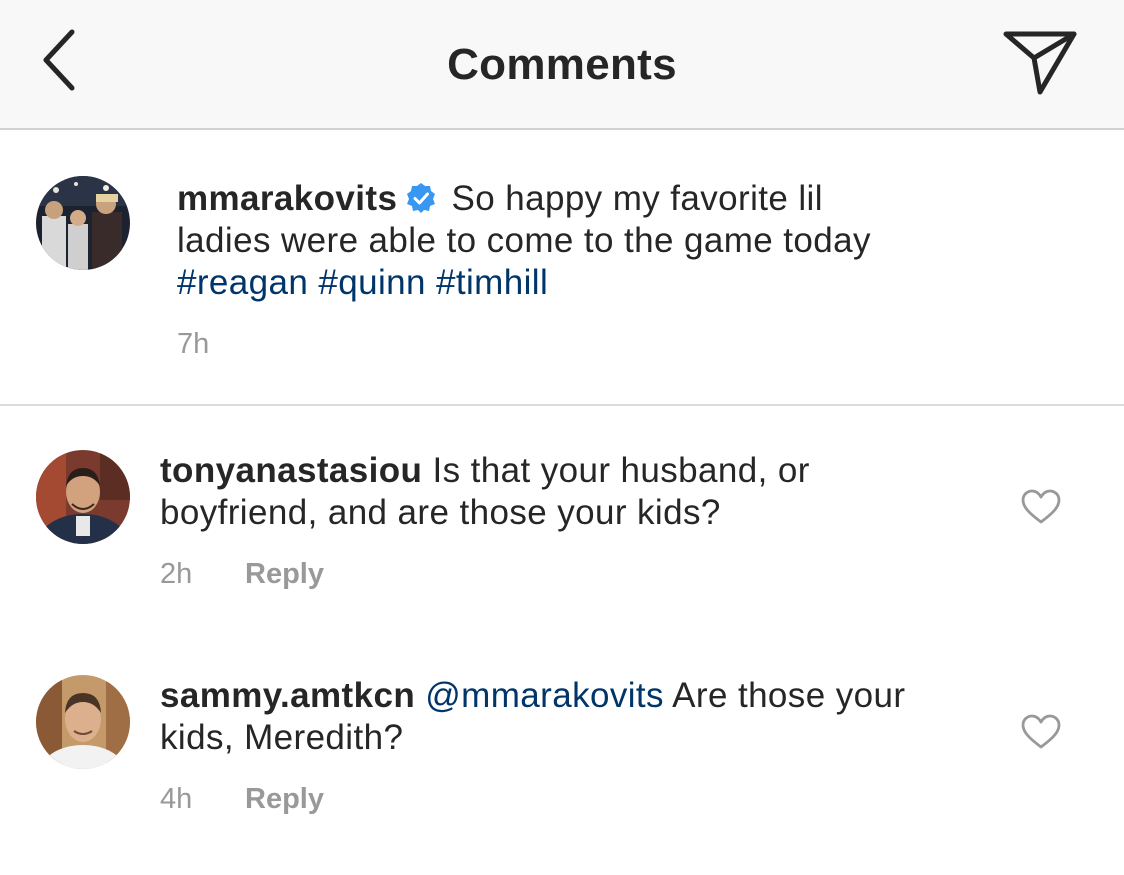 The width and height of the screenshot is (1124, 875). What do you see at coordinates (637, 198) in the screenshot?
I see `caption-text-line1: So happy my favorite lil` at bounding box center [637, 198].